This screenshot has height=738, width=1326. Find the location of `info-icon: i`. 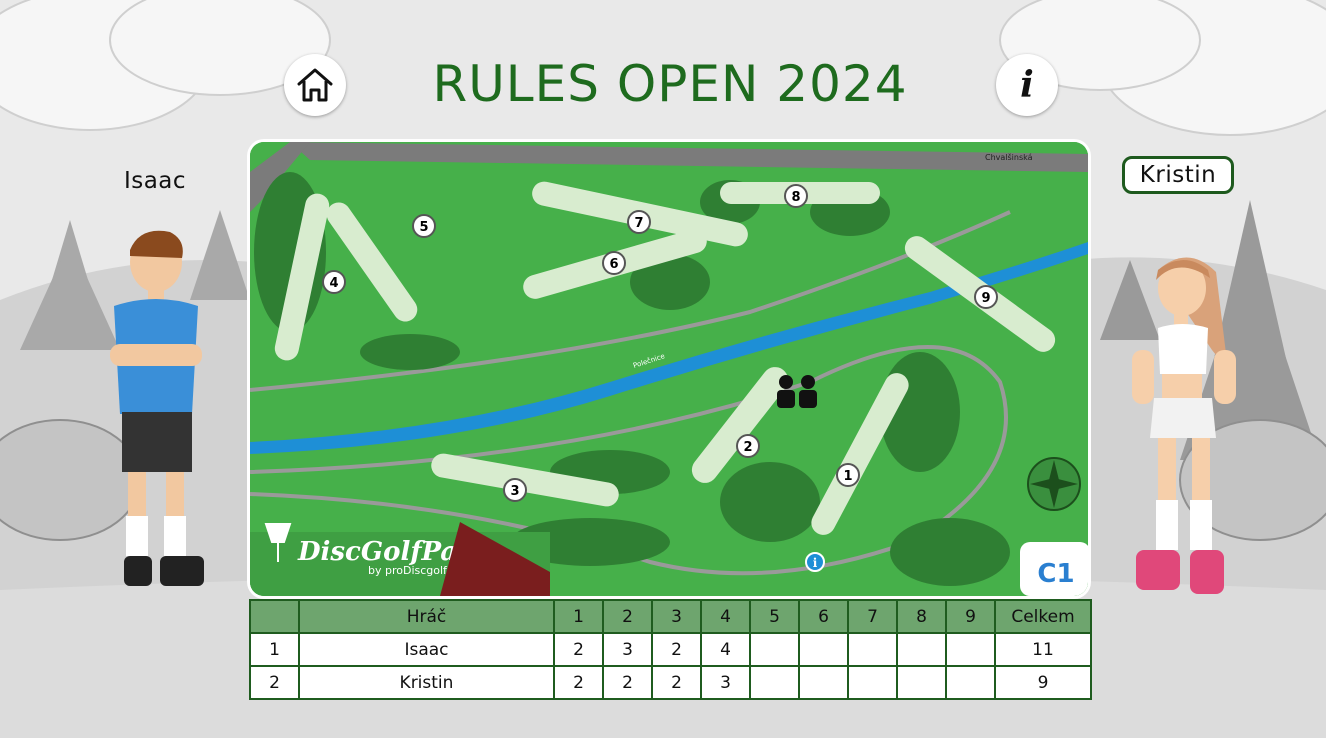

info-icon: i is located at coordinates (1027, 85).